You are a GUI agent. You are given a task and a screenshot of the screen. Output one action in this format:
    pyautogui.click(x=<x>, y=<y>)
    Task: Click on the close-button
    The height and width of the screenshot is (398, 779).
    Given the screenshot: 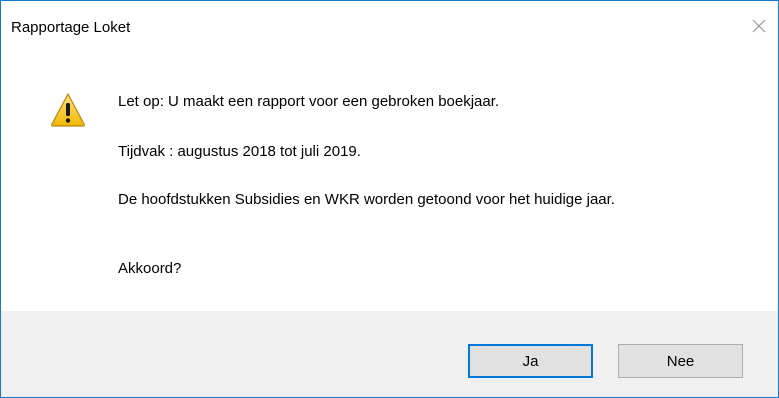 What is the action you would take?
    pyautogui.click(x=759, y=26)
    